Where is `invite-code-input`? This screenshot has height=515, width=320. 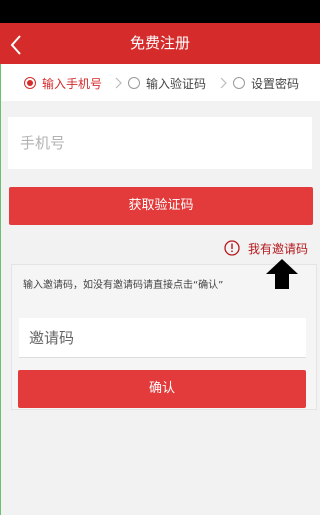 invite-code-input is located at coordinates (162, 338).